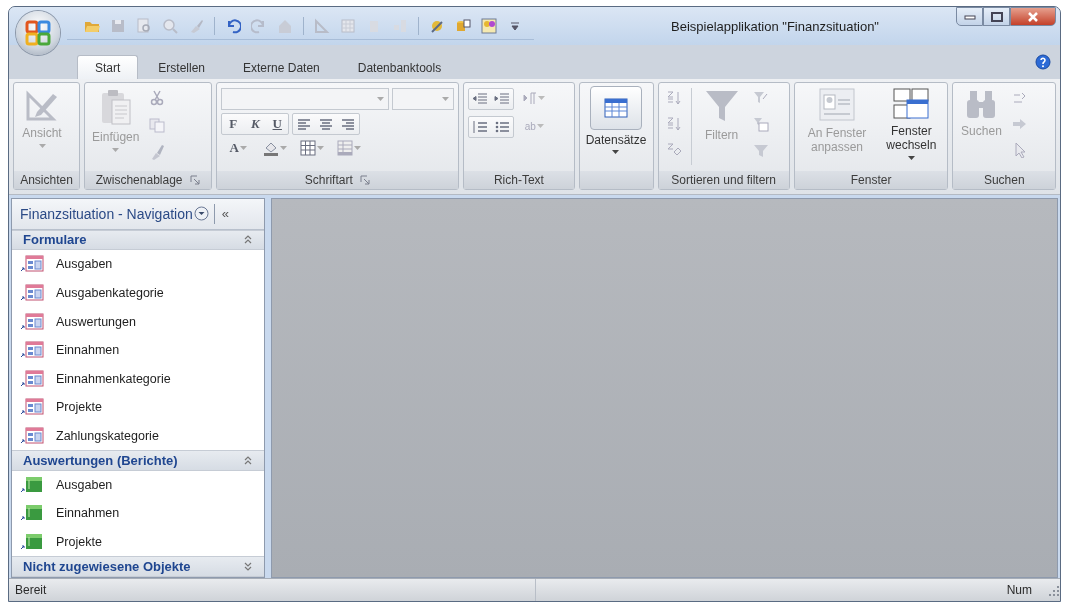 Image resolution: width=1067 pixels, height=604 pixels. Describe the element at coordinates (277, 124) in the screenshot. I see `format-button: U` at that location.